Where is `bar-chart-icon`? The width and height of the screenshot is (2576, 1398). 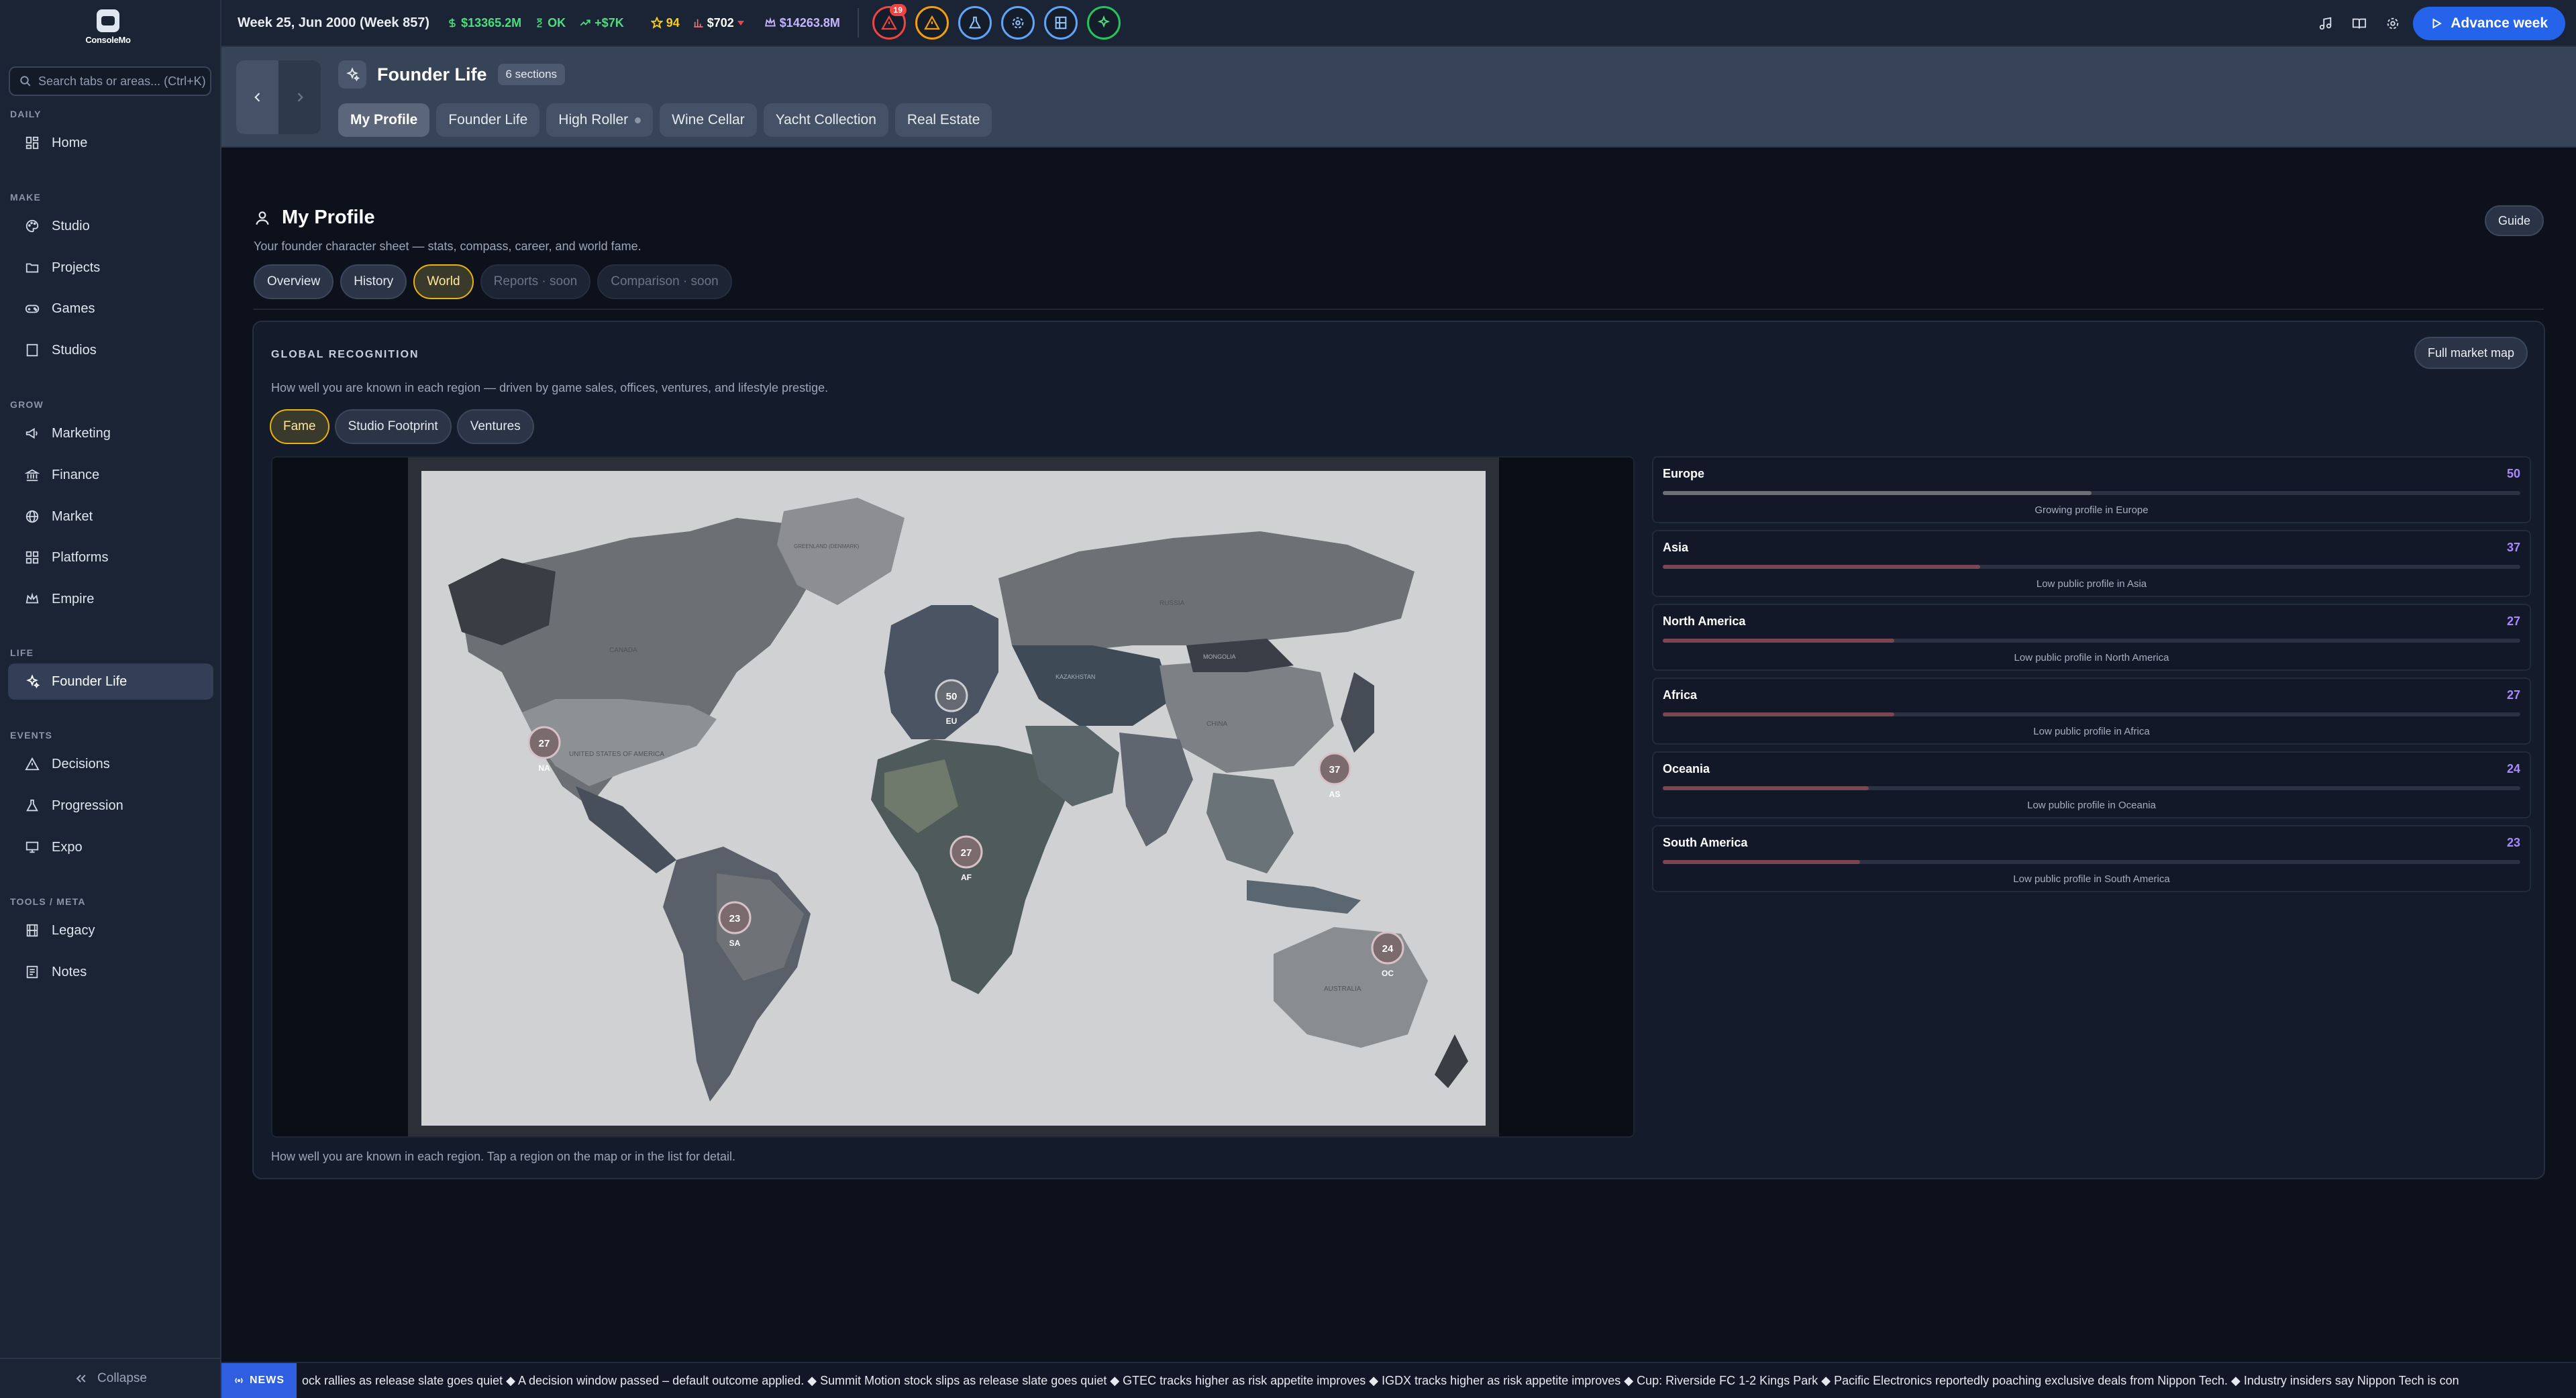 bar-chart-icon is located at coordinates (698, 24).